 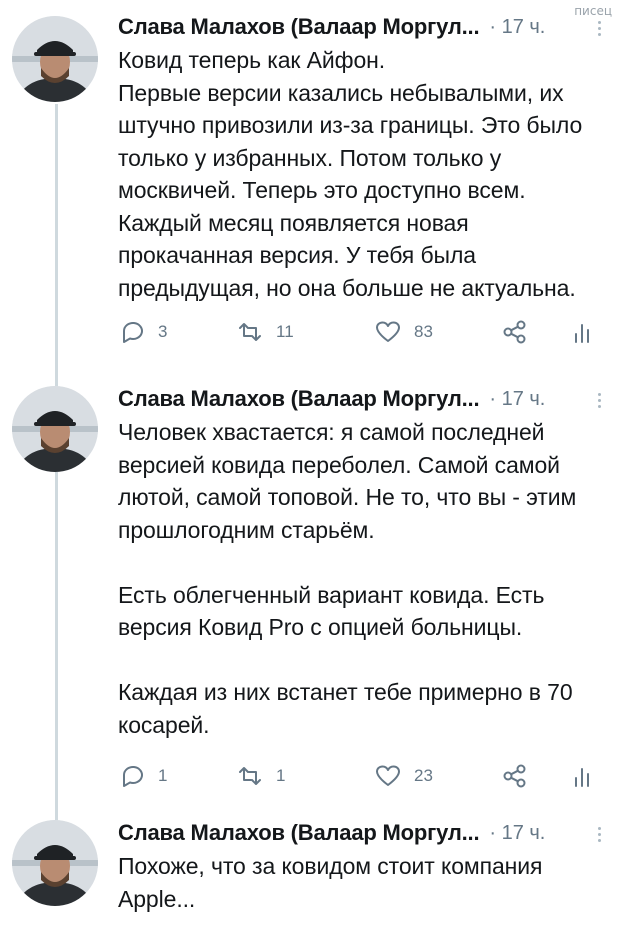 What do you see at coordinates (362, 776) in the screenshot?
I see `action-bar: 1 1 23` at bounding box center [362, 776].